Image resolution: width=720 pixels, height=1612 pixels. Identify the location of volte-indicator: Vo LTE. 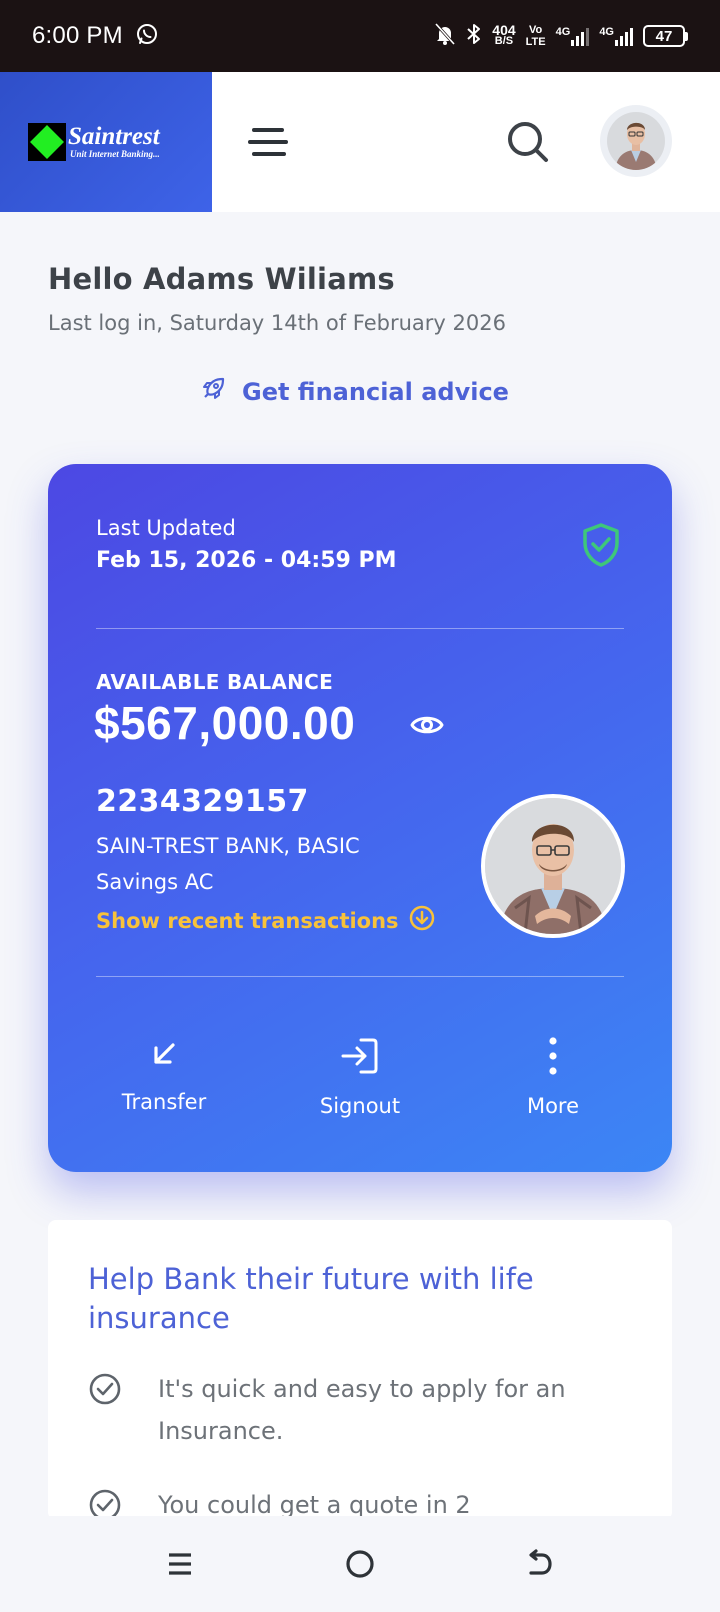
(535, 36).